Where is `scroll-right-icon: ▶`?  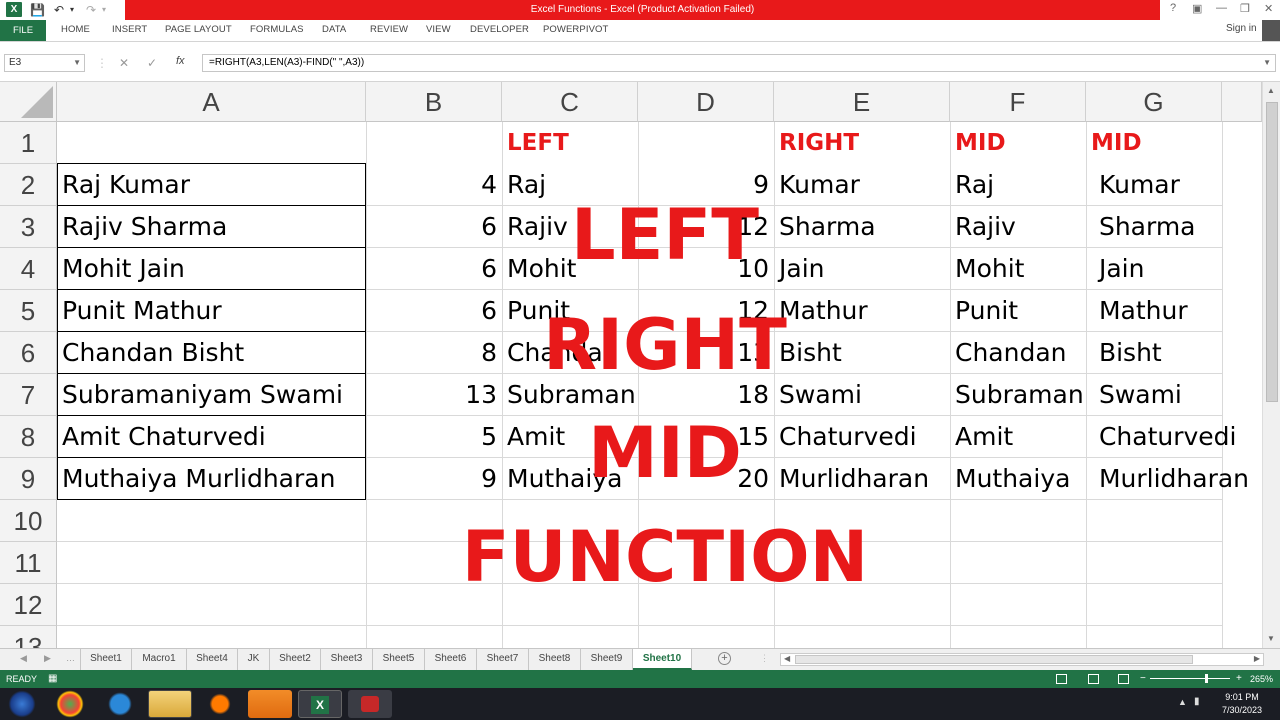 scroll-right-icon: ▶ is located at coordinates (1257, 658).